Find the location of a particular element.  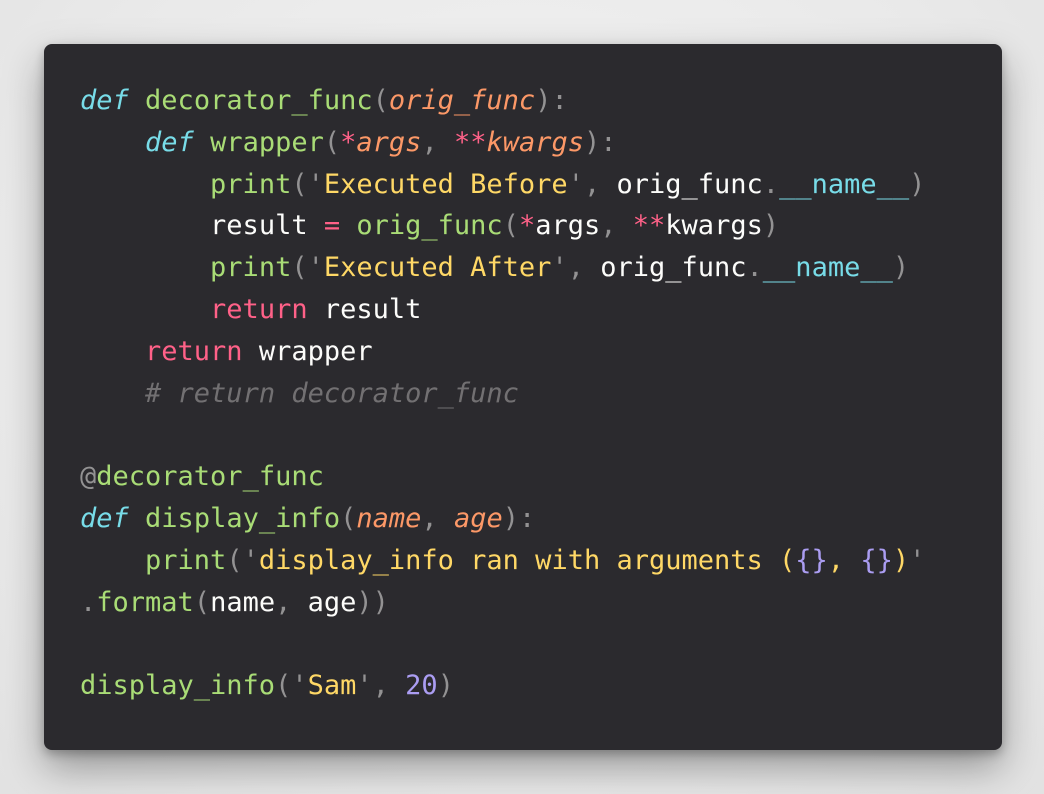

code-token-func: decorator_func is located at coordinates (259, 100).